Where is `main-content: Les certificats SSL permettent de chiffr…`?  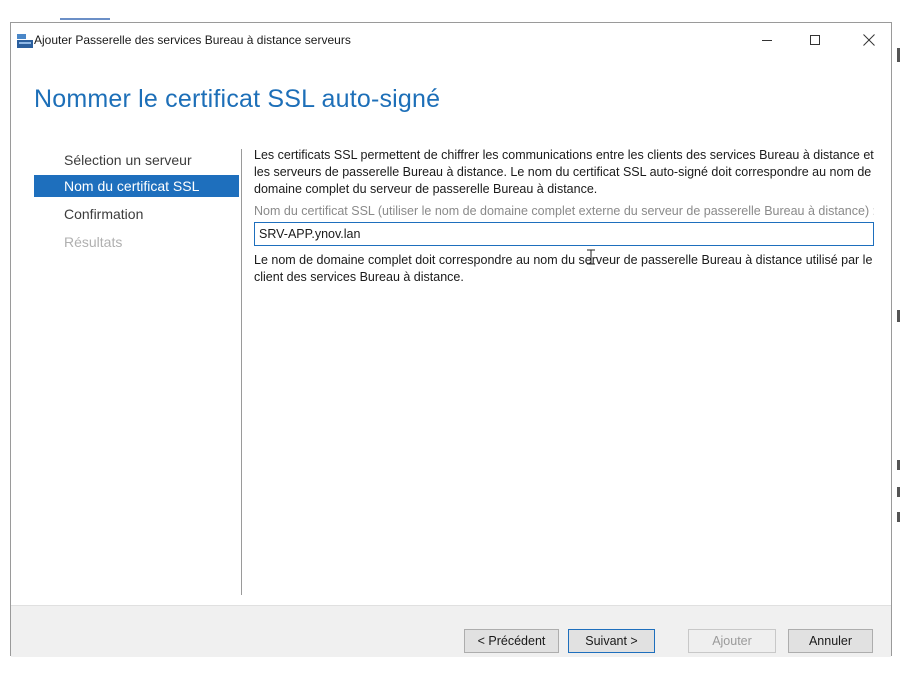
main-content: Les certificats SSL permettent de chiffr… is located at coordinates (564, 216).